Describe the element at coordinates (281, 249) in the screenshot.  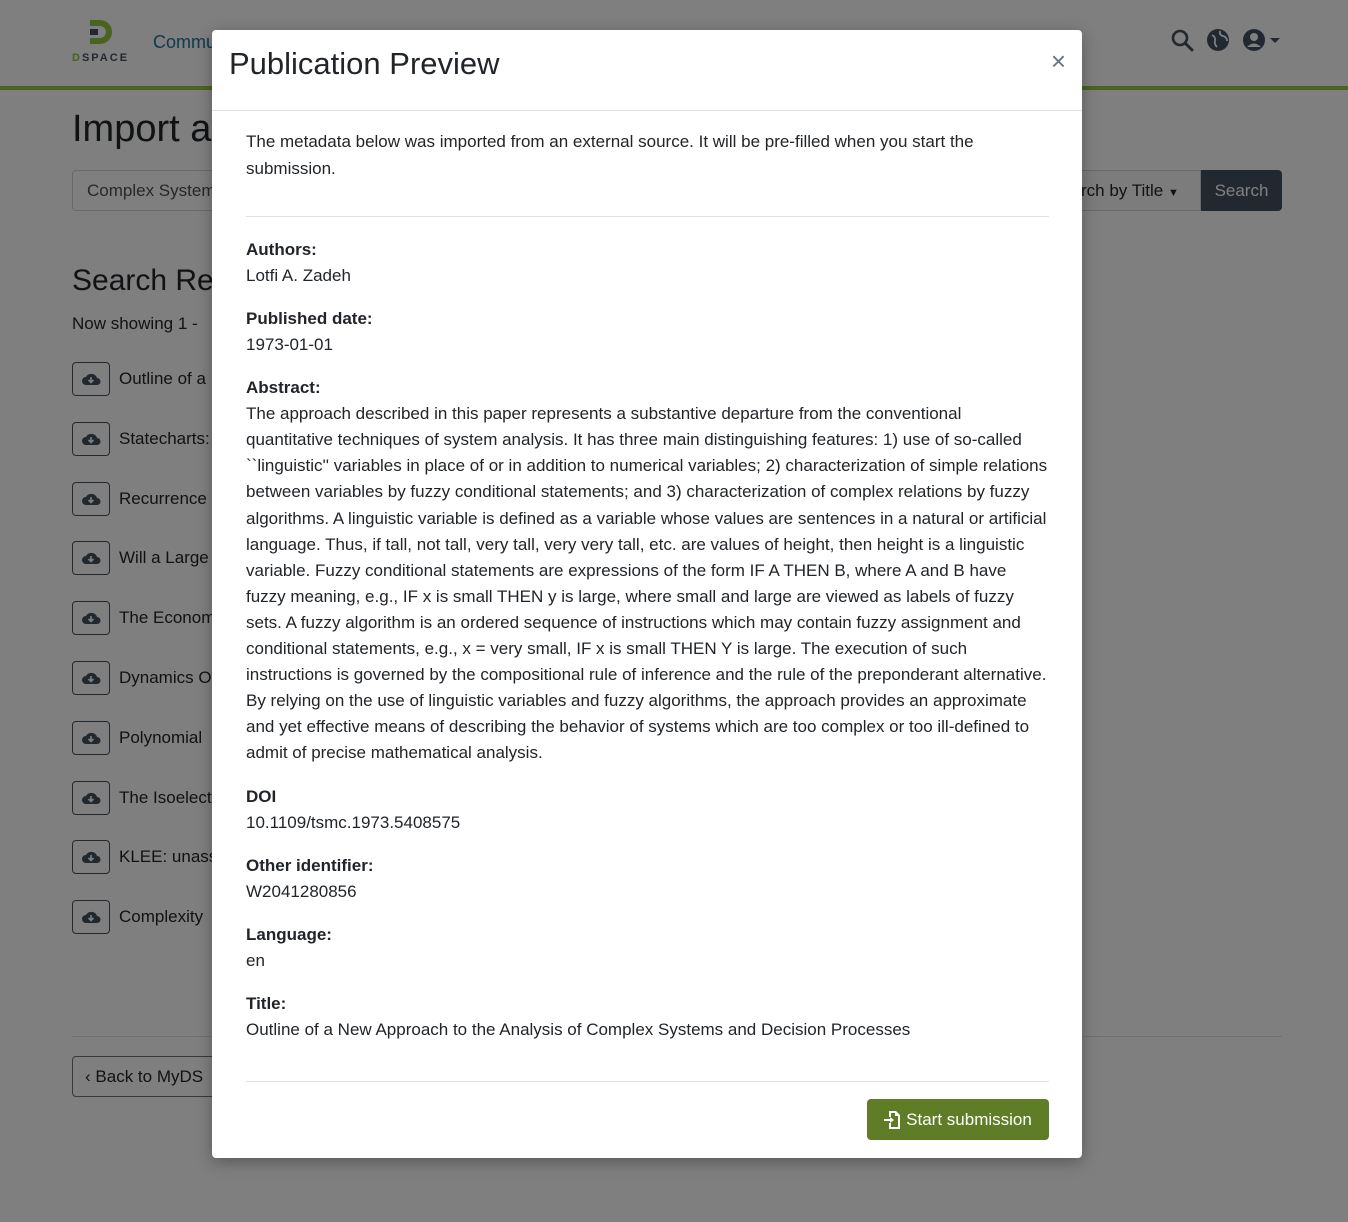
I see `field-label: Authors:` at that location.